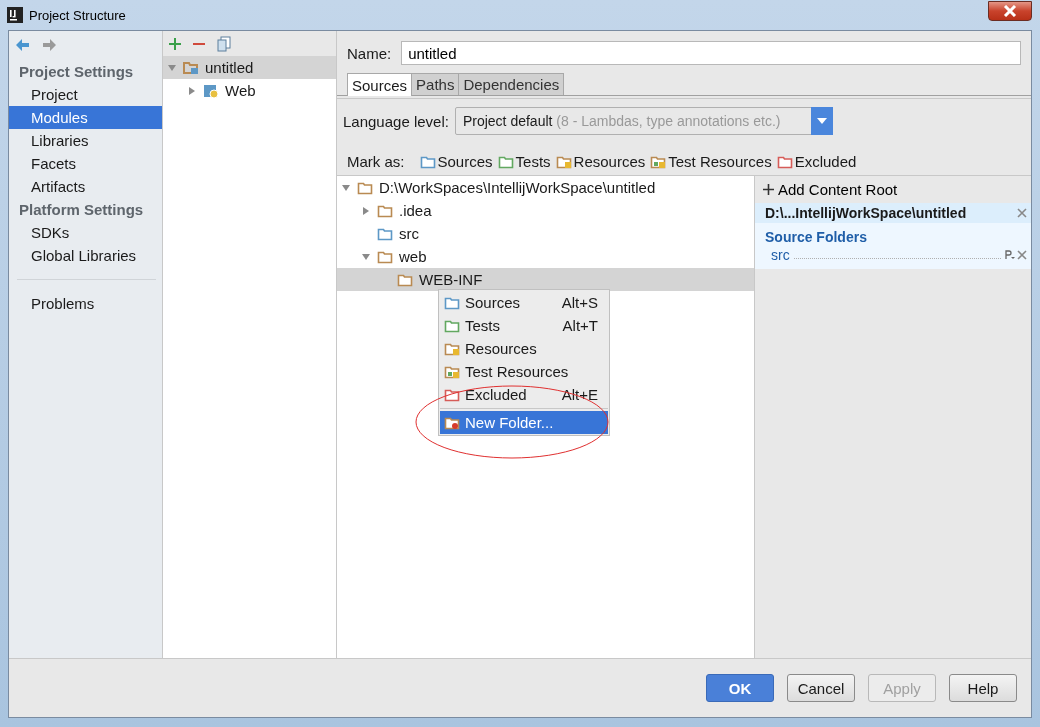 This screenshot has width=1040, height=727. What do you see at coordinates (456, 161) in the screenshot?
I see `mark-as-button: Sources` at bounding box center [456, 161].